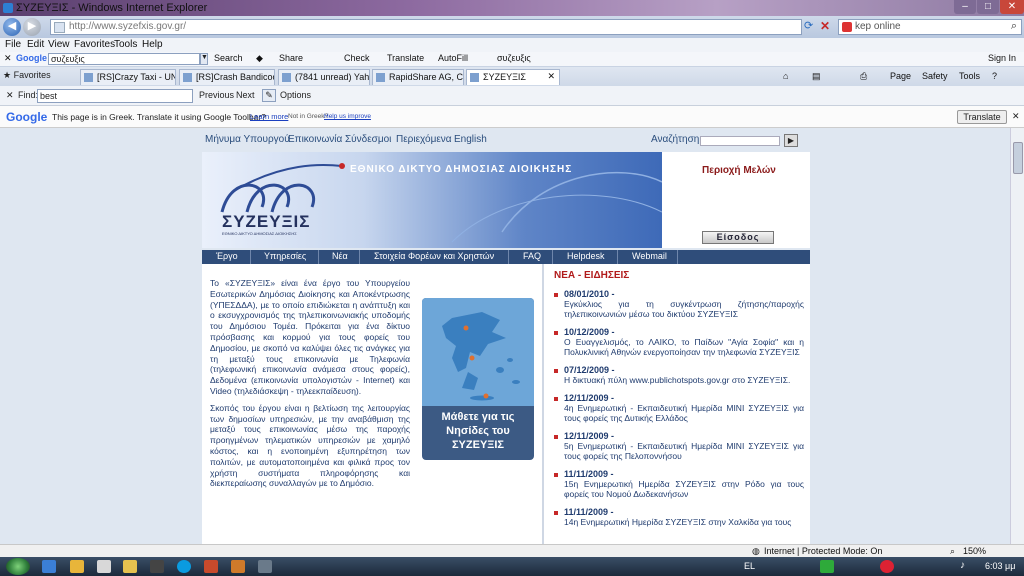 This screenshot has width=1024, height=576. Describe the element at coordinates (18, 566) in the screenshot. I see `start-button` at that location.